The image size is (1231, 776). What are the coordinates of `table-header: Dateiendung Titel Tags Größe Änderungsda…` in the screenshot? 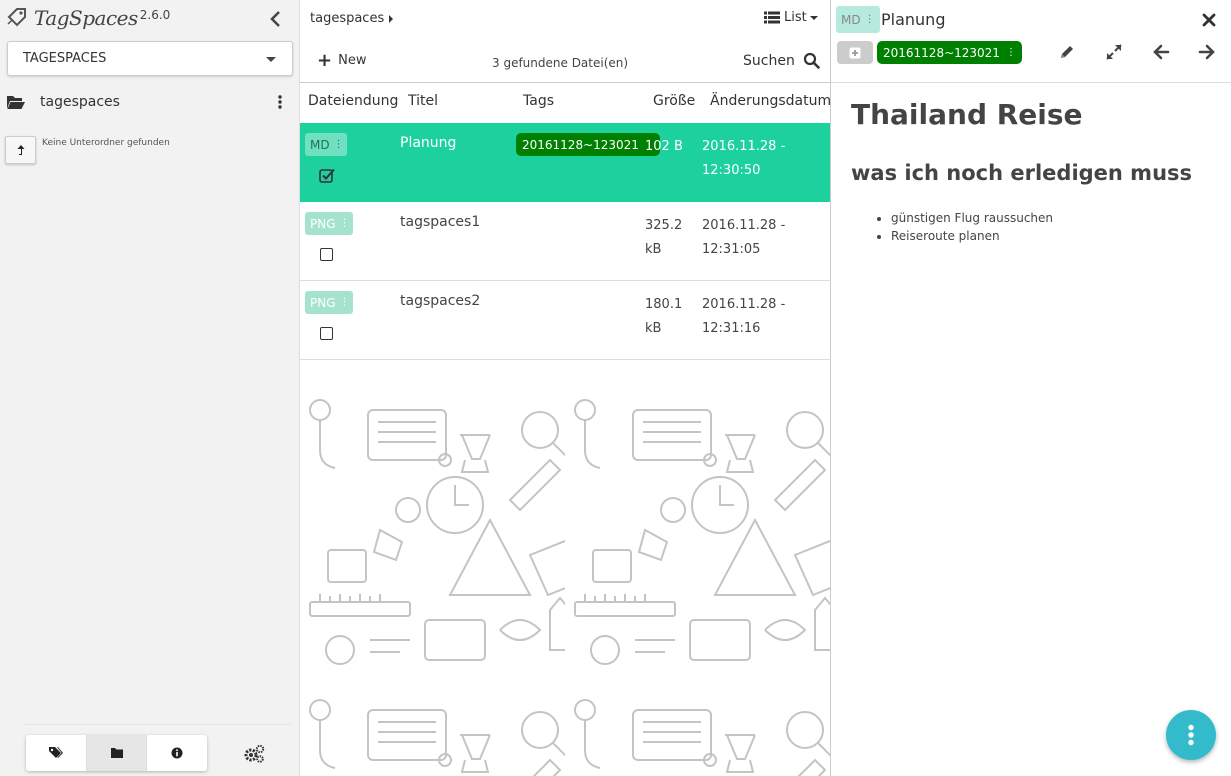 It's located at (565, 103).